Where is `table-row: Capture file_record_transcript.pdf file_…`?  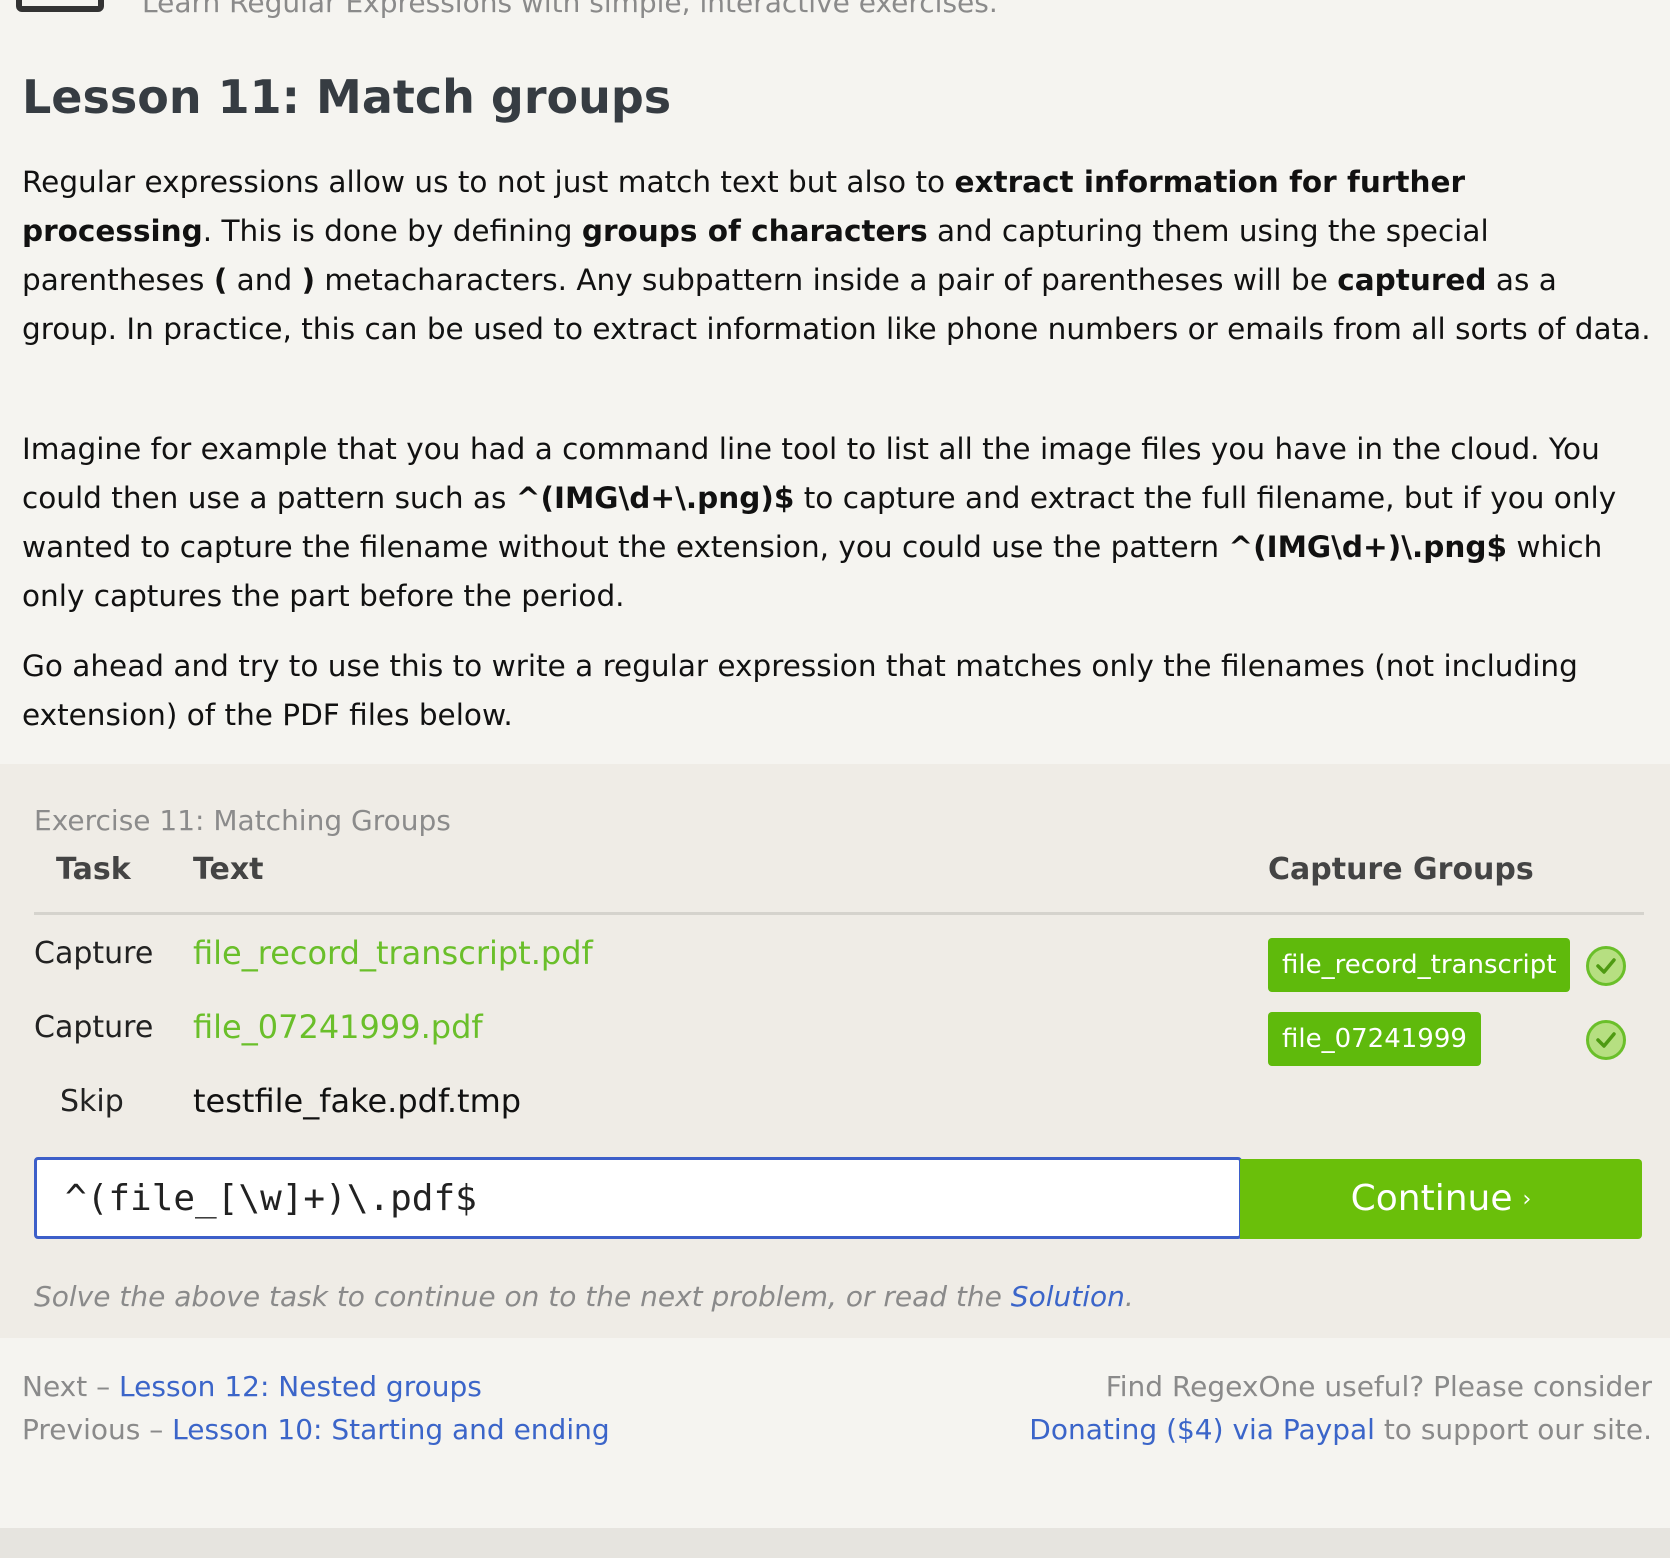
table-row: Capture file_record_transcript.pdf file_… is located at coordinates (835, 959).